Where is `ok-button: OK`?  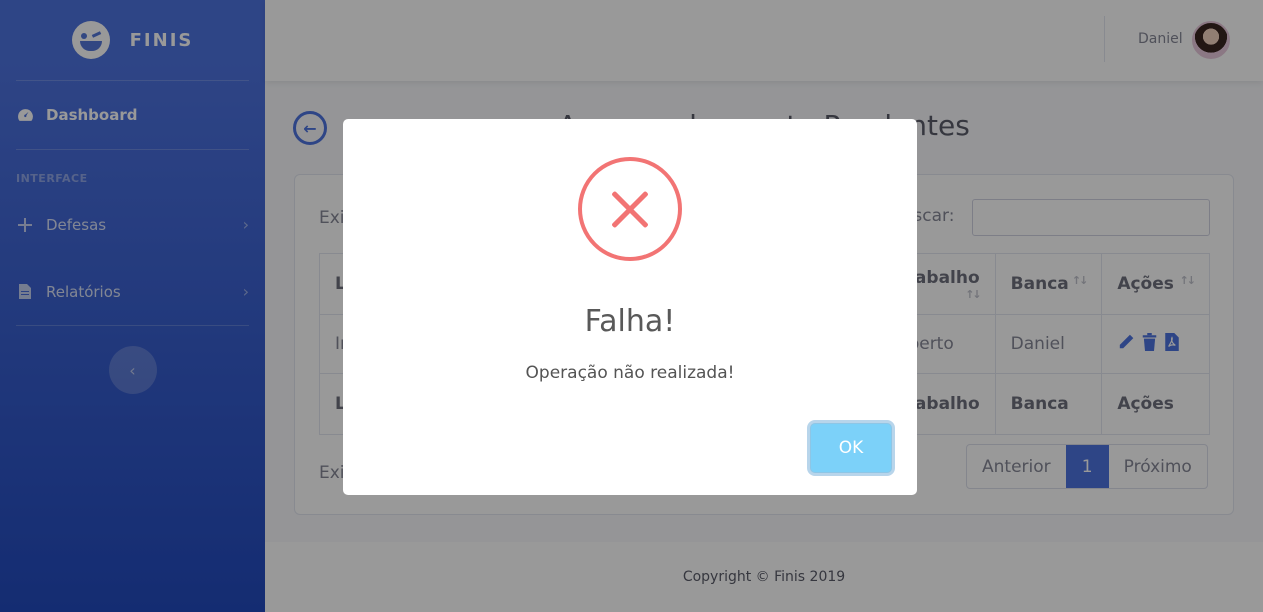
ok-button: OK is located at coordinates (851, 448).